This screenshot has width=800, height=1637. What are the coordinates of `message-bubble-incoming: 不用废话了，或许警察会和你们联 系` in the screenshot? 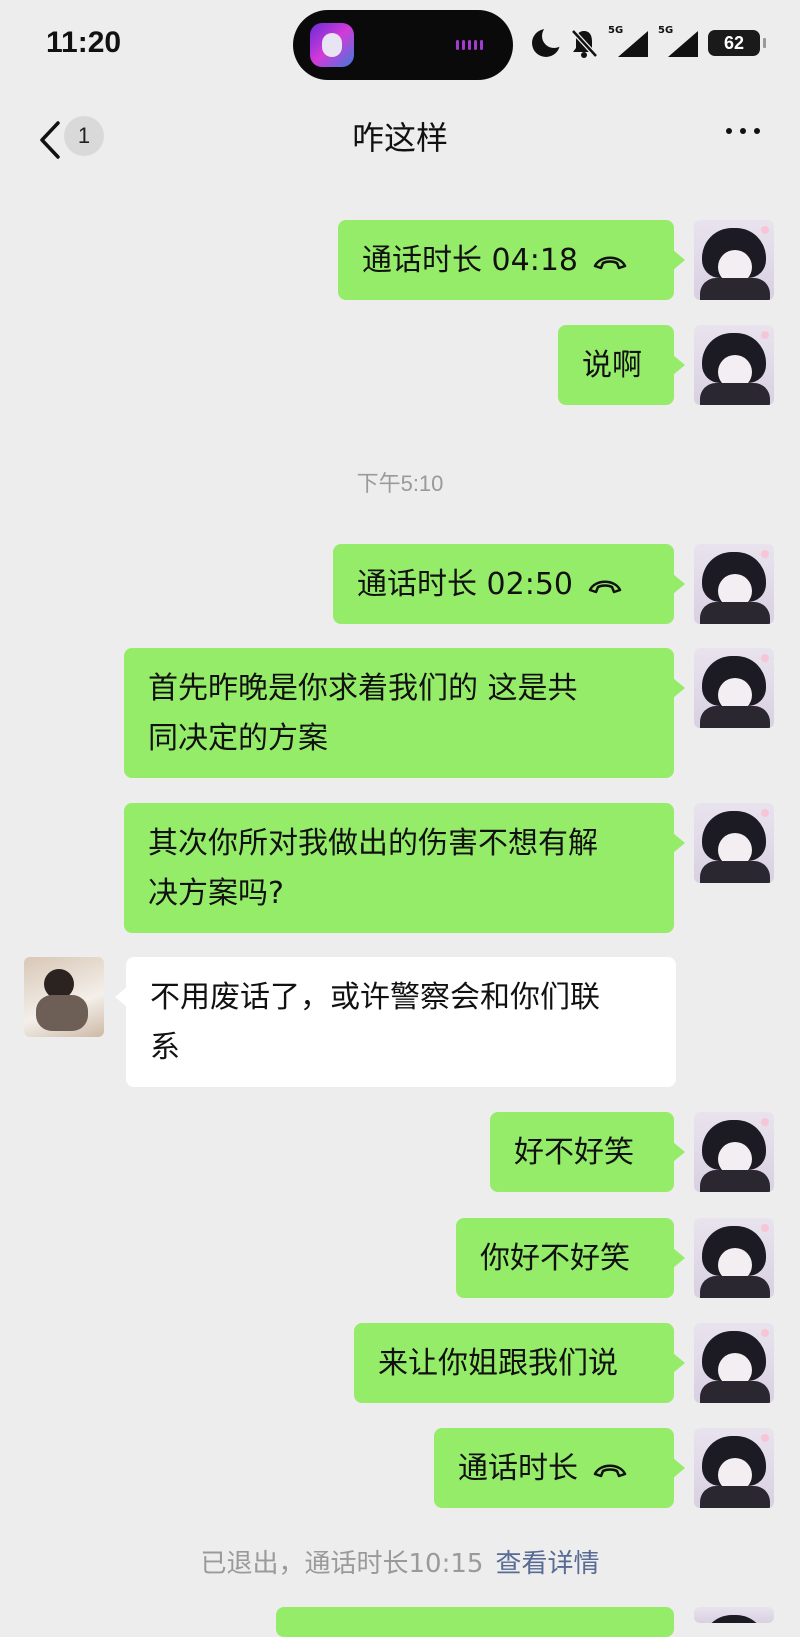 It's located at (395, 1022).